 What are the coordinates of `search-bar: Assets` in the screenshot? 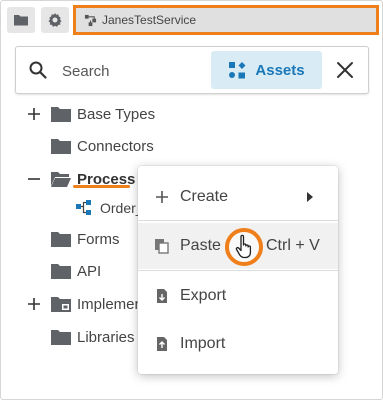 It's located at (192, 70).